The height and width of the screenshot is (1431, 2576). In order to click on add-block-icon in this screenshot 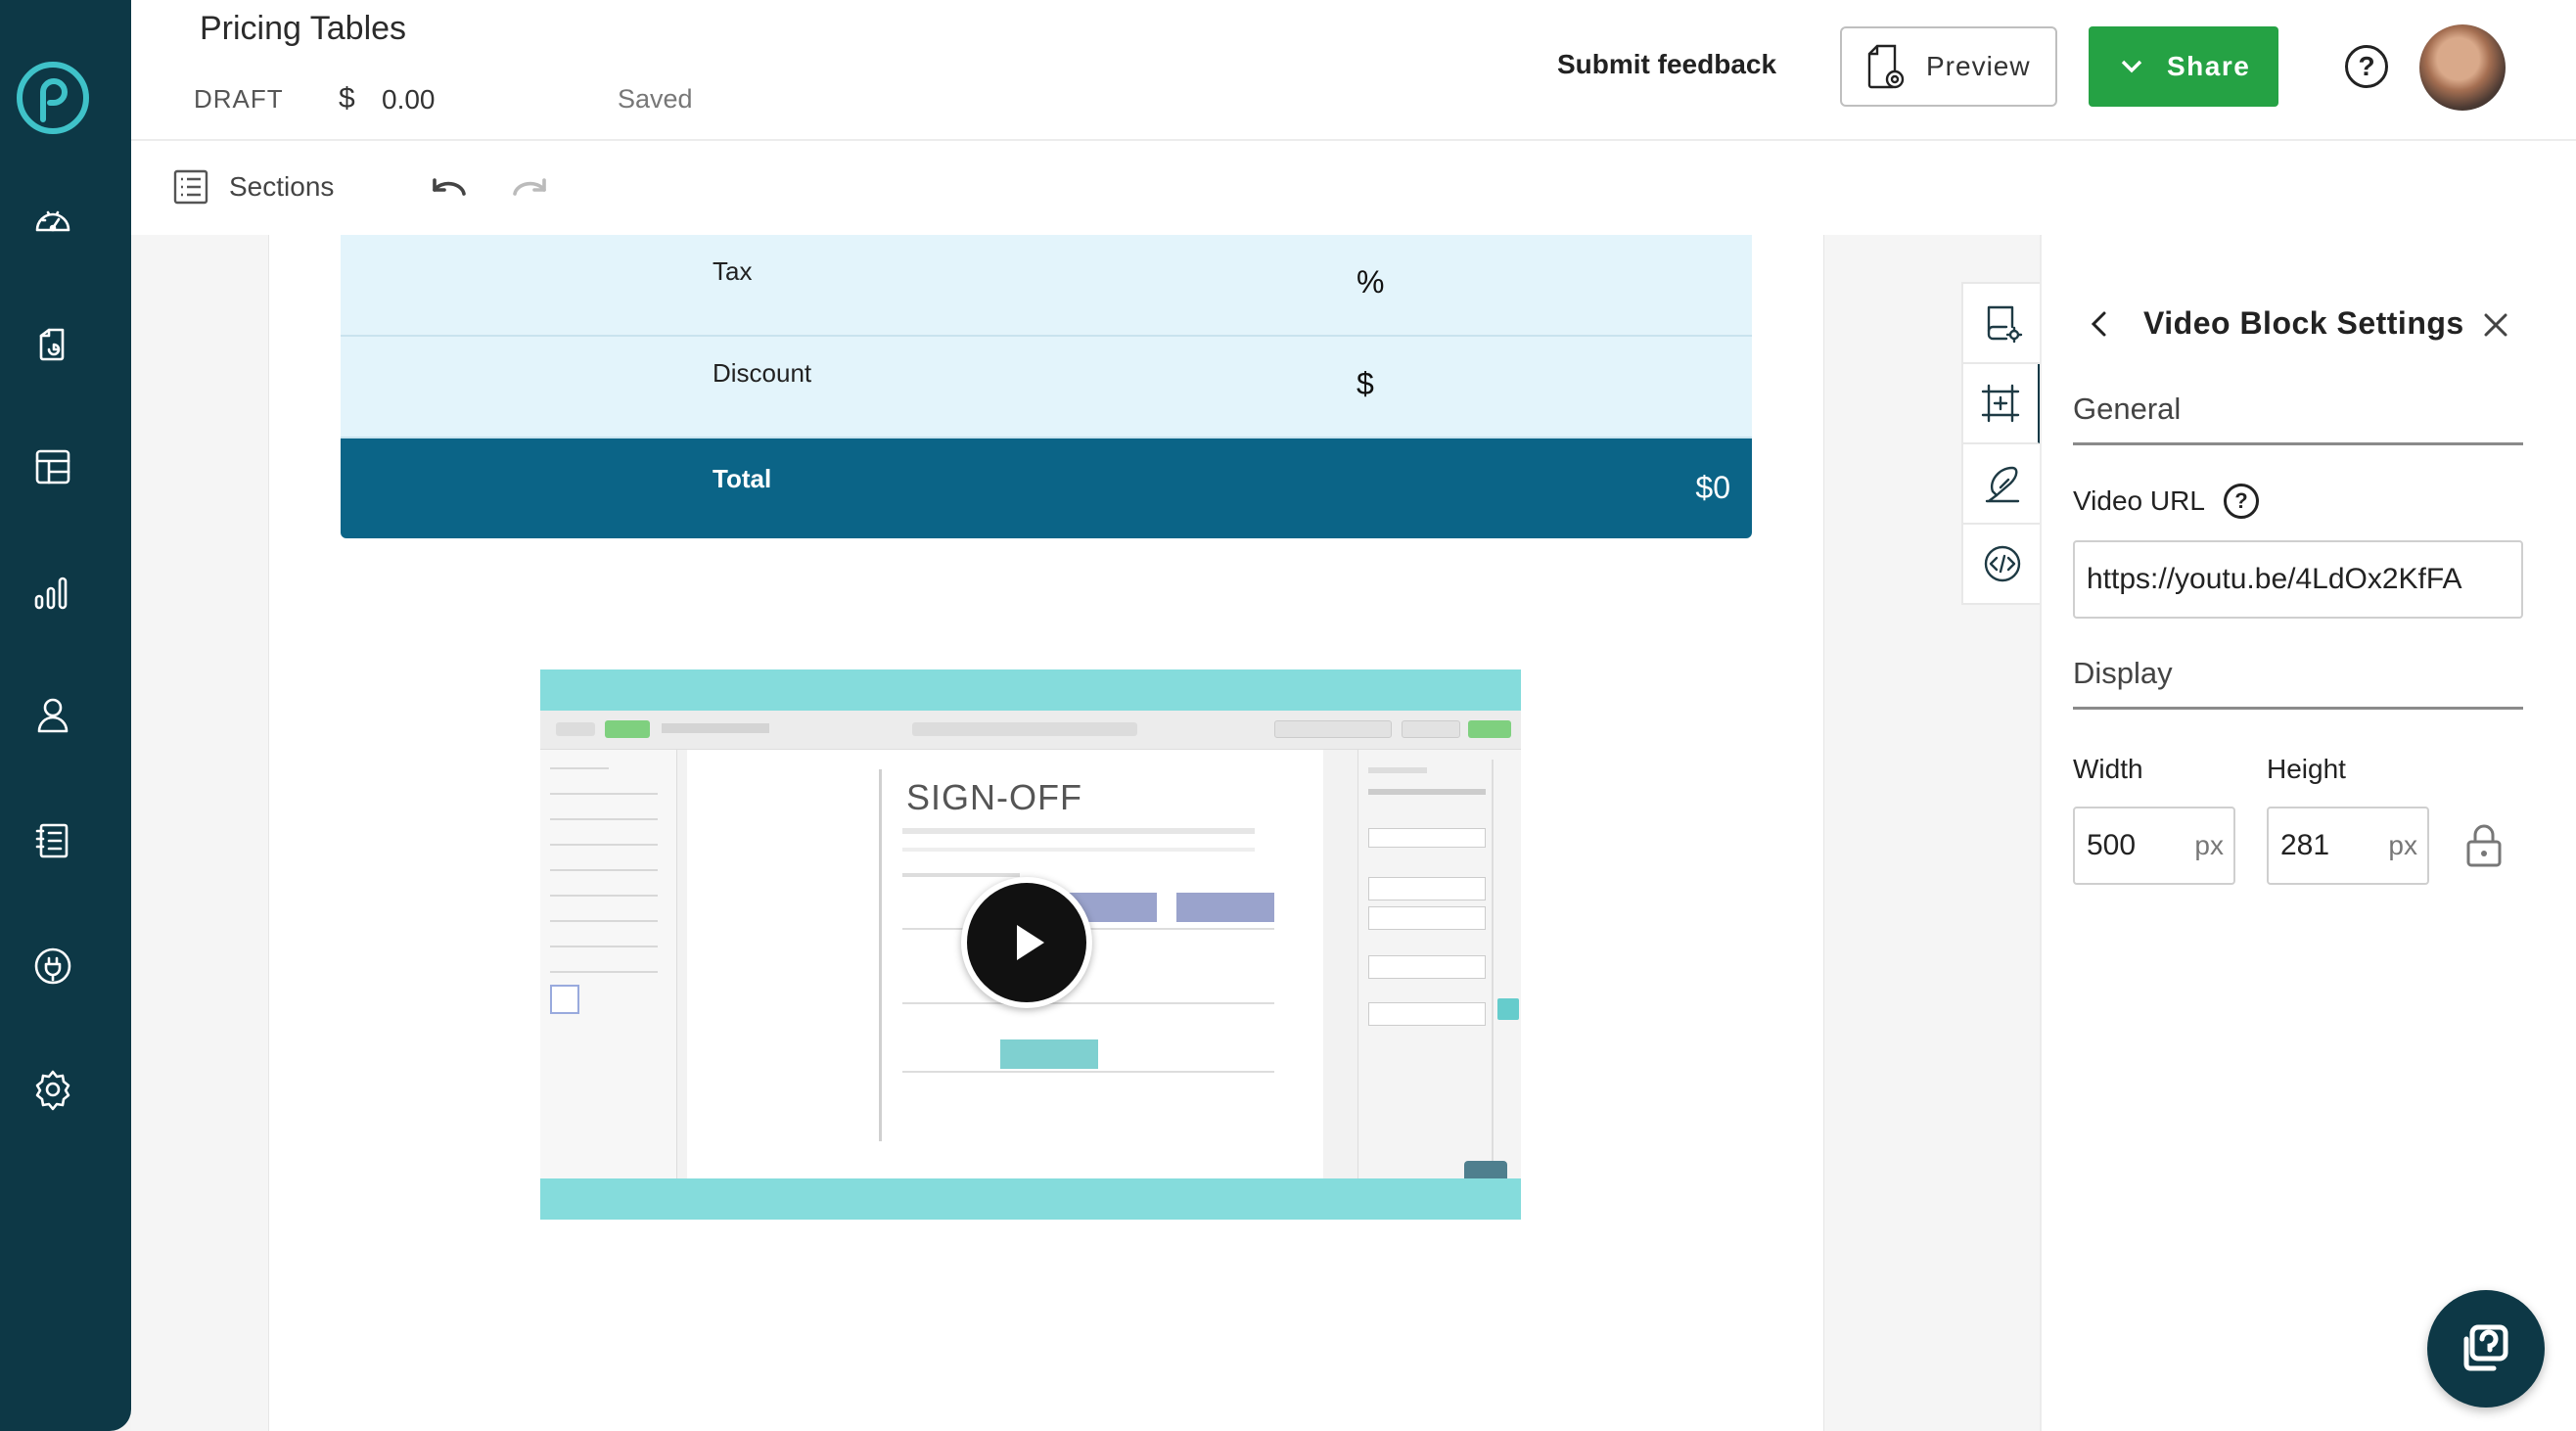, I will do `click(2003, 404)`.